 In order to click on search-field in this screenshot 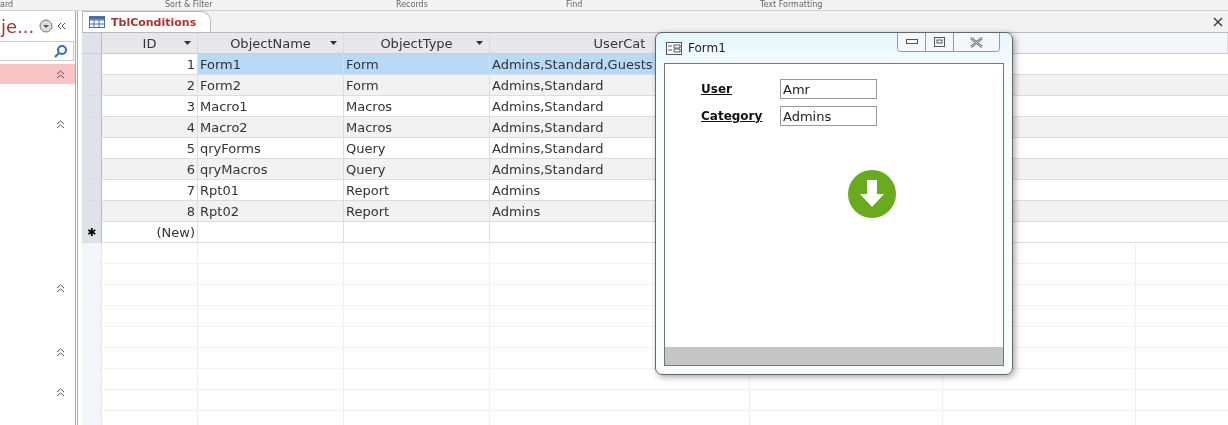, I will do `click(37, 51)`.